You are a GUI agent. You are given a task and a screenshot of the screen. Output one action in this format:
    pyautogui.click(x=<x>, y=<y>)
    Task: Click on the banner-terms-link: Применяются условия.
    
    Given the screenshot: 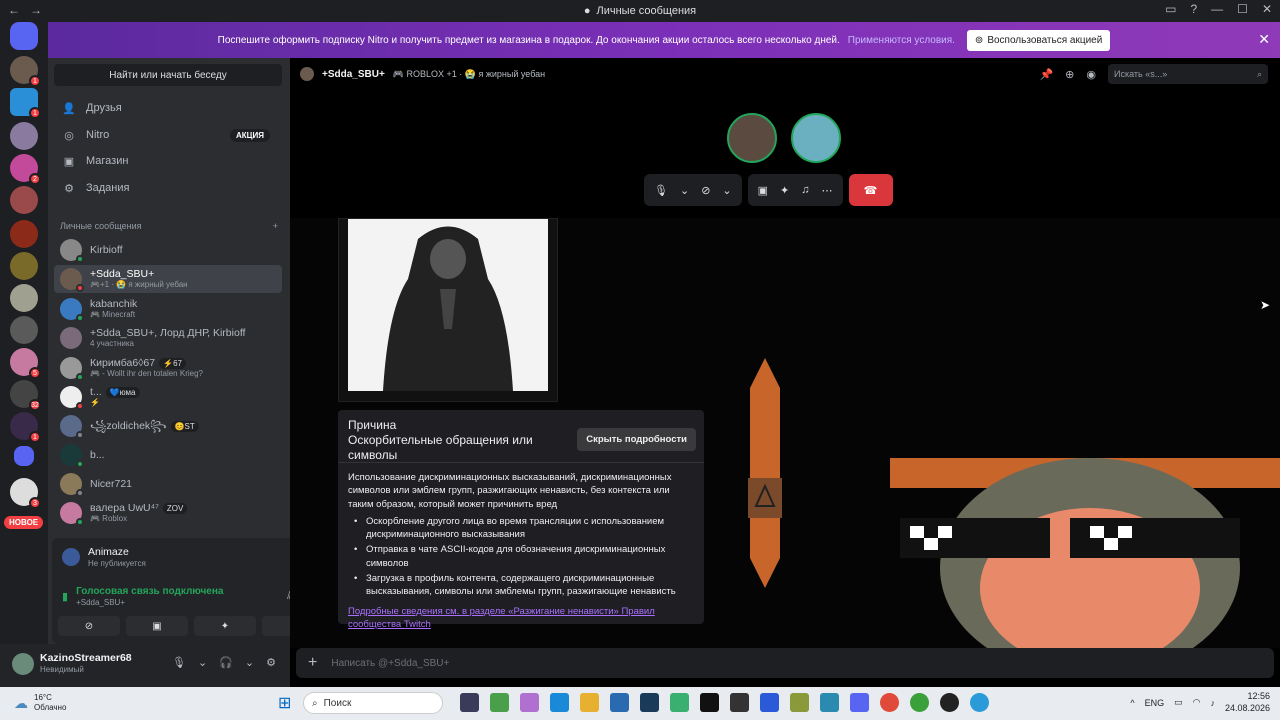 What is the action you would take?
    pyautogui.click(x=901, y=40)
    